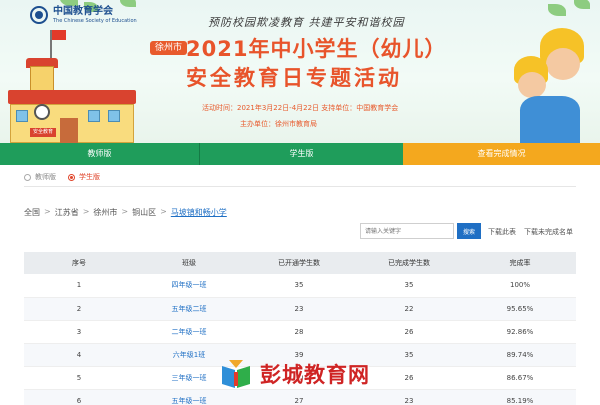  I want to click on role-teacher: 教师版, so click(40, 177).